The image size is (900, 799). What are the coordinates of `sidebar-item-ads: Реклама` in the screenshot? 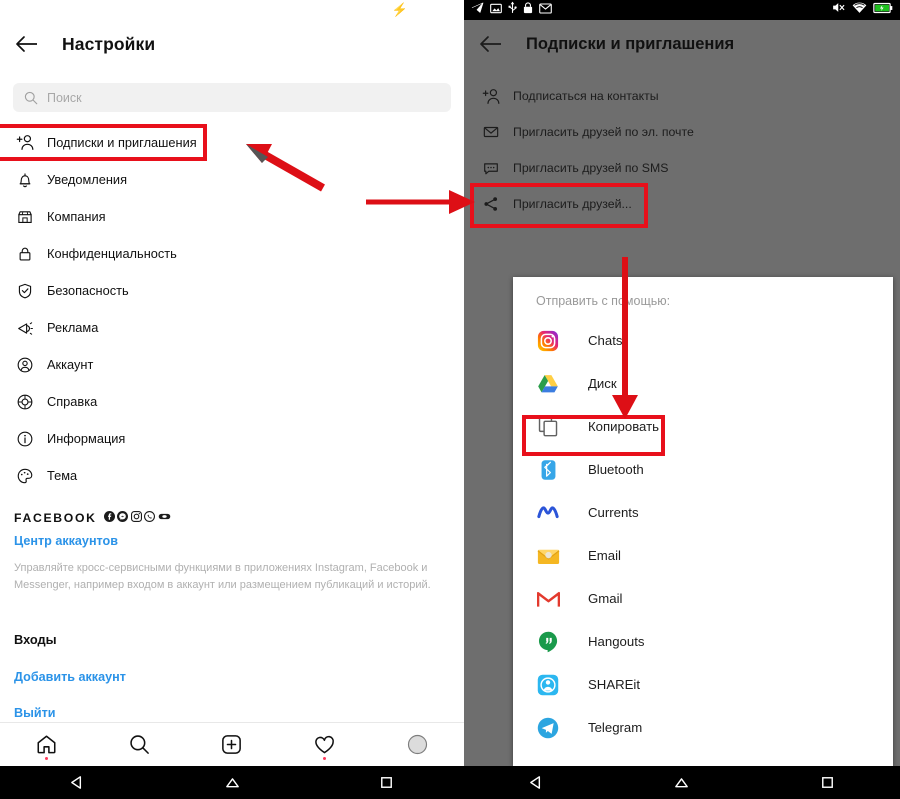 It's located at (232, 327).